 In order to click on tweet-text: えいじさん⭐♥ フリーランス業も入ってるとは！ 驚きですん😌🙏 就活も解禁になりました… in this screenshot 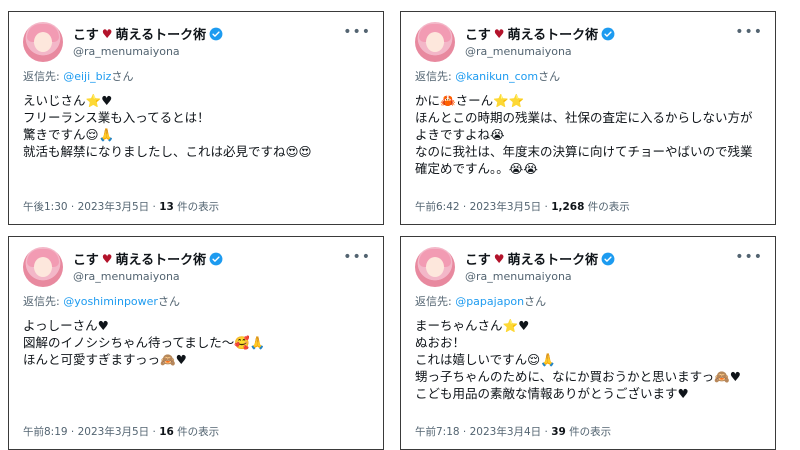, I will do `click(197, 126)`.